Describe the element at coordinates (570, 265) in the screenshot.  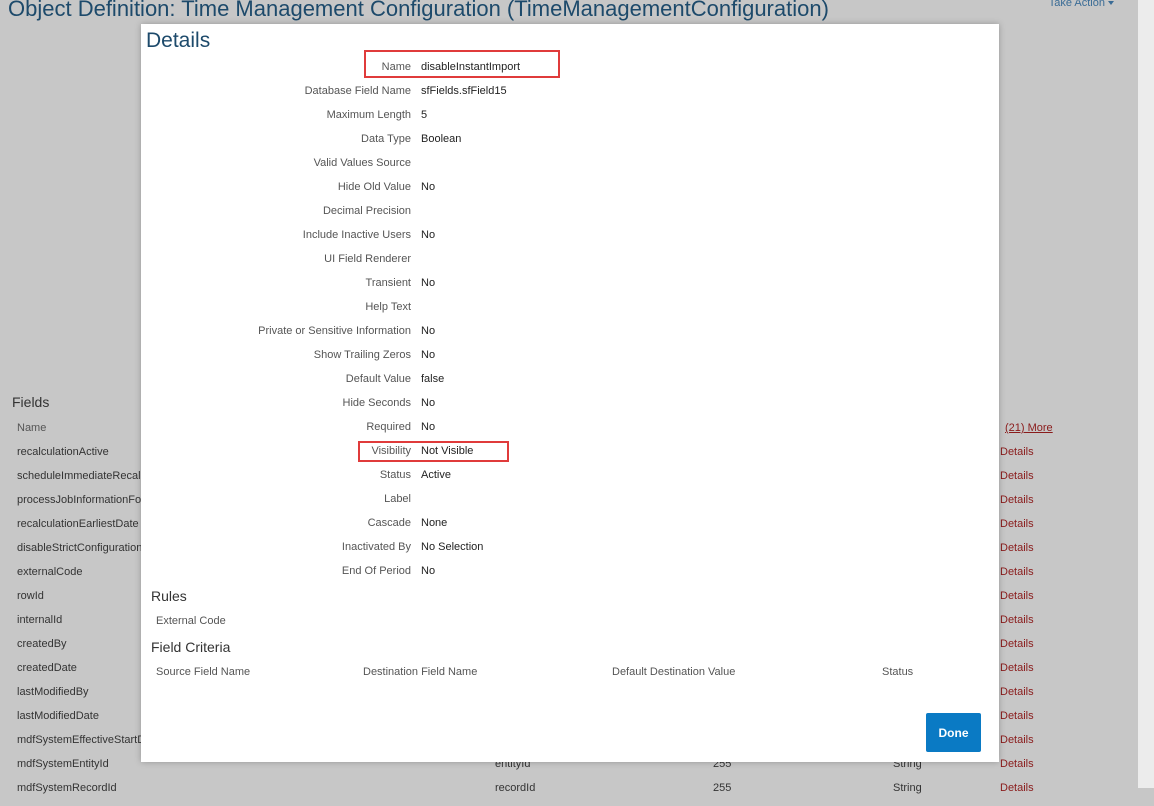
I see `property-row: UI Field Renderer` at that location.